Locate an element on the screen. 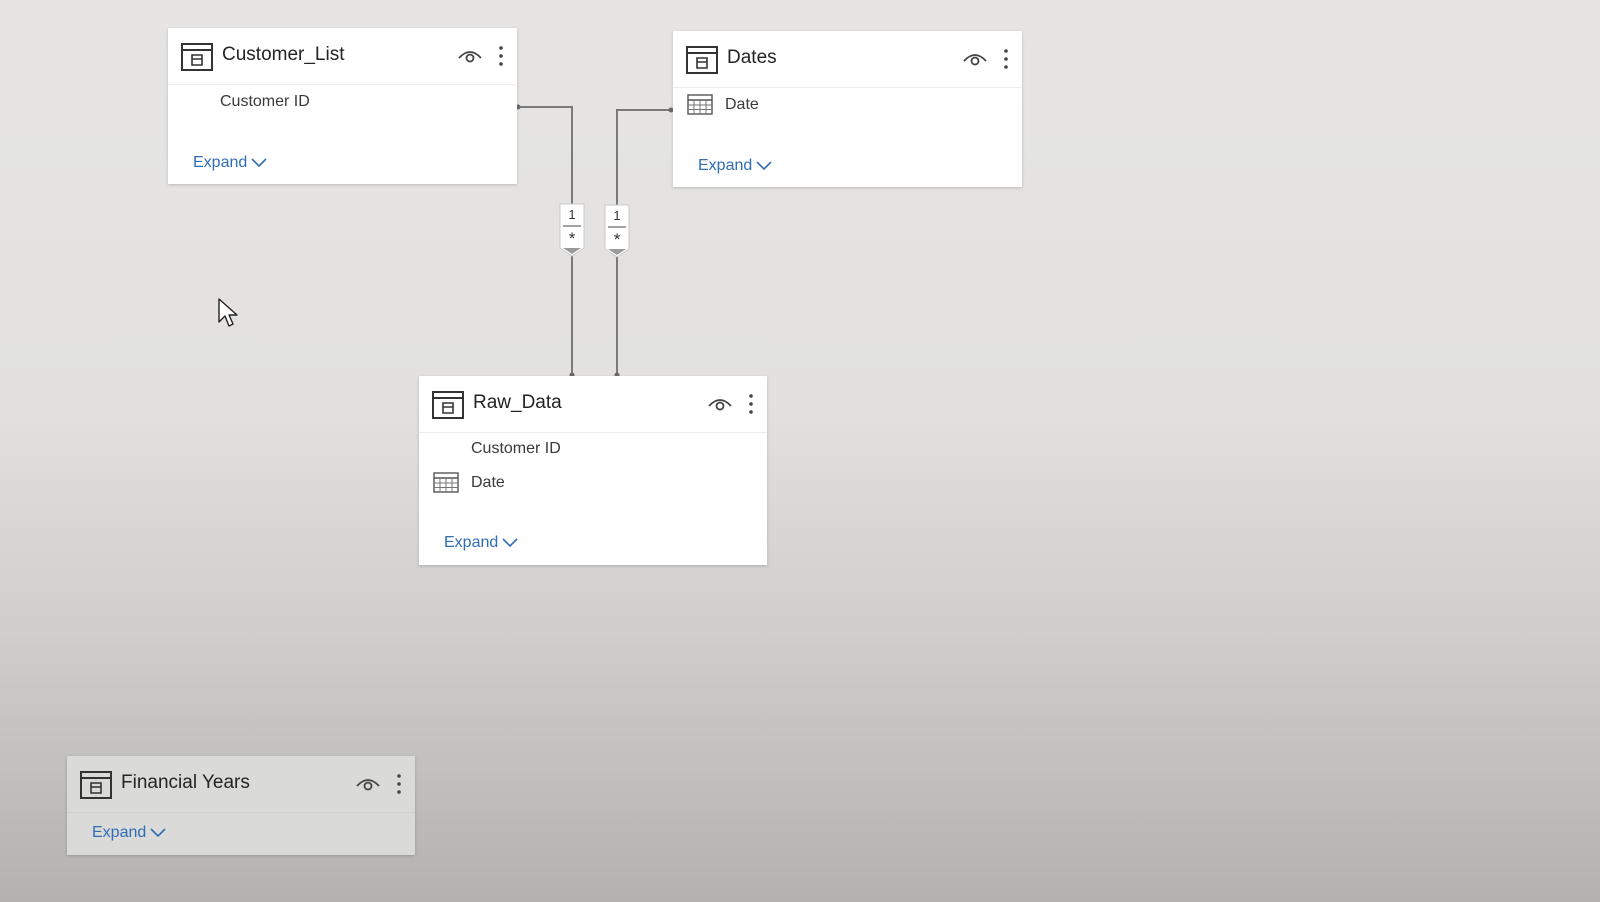 Image resolution: width=1600 pixels, height=902 pixels. relationship-2-one-label: 1 is located at coordinates (617, 215).